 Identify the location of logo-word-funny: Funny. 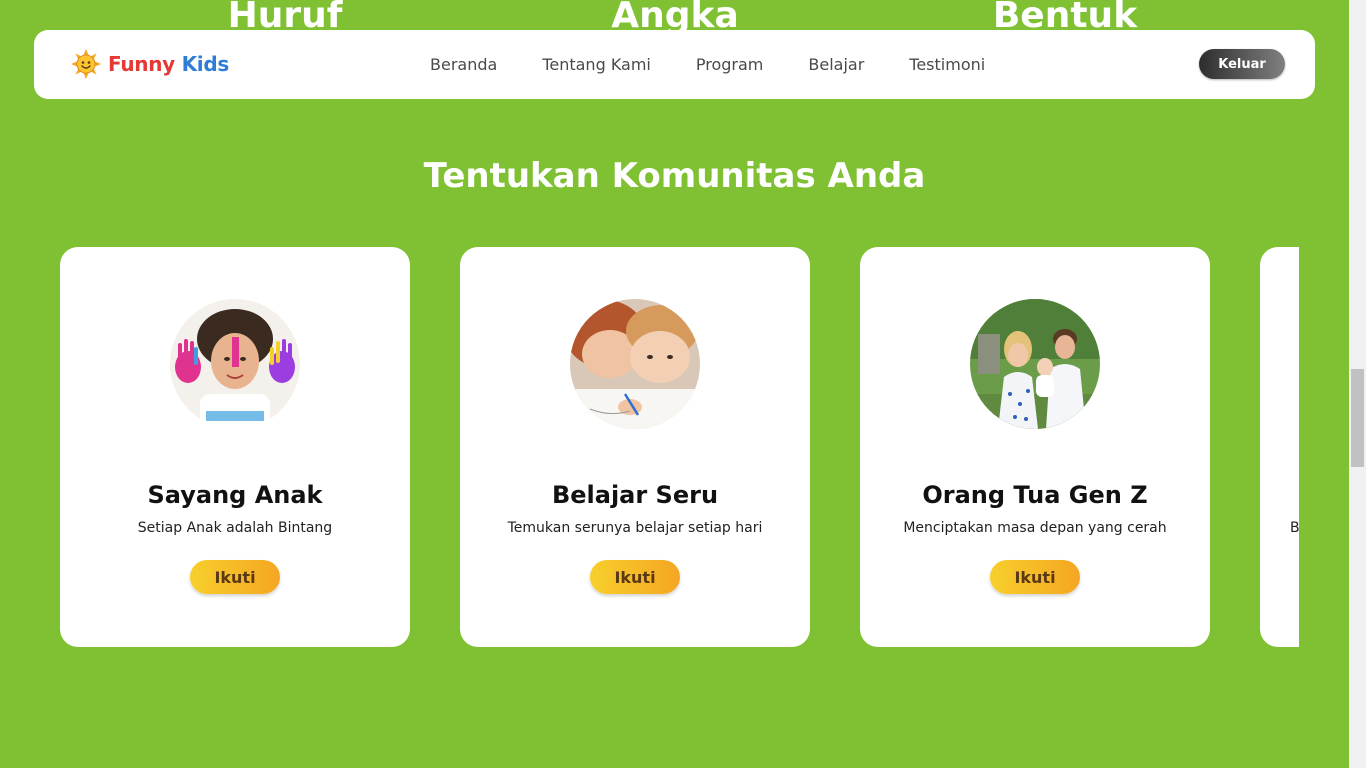
(141, 64).